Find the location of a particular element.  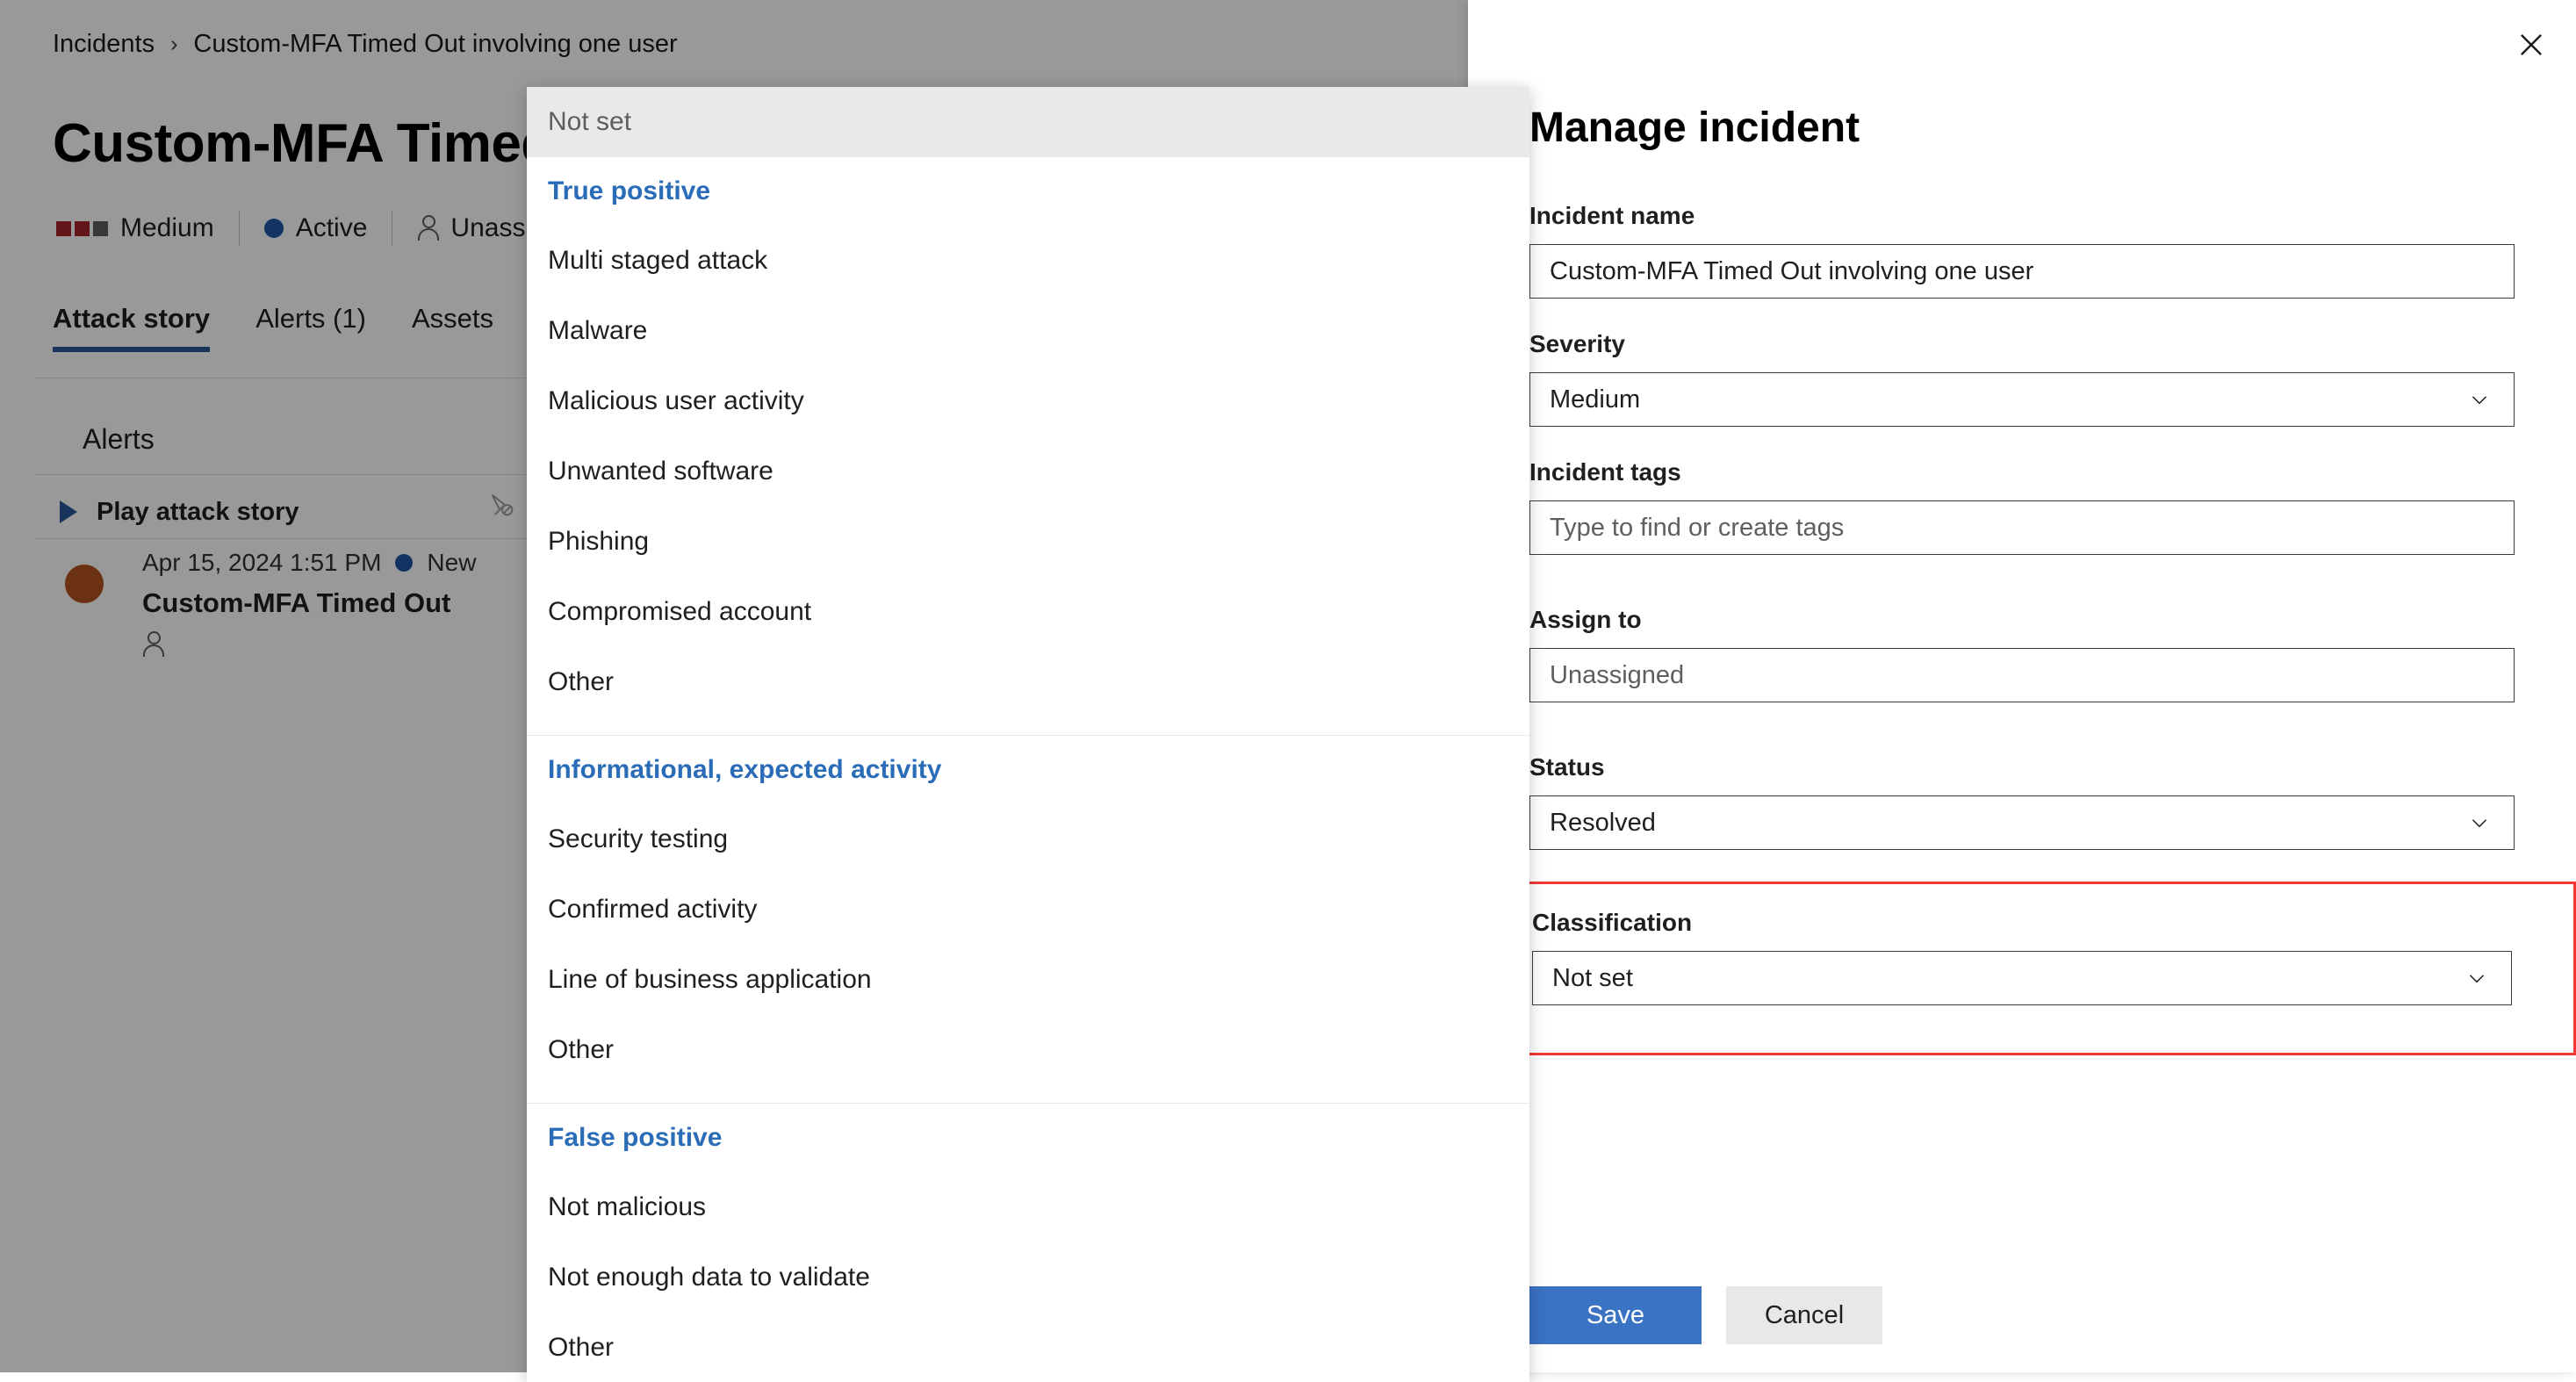

panel-title: Manage incident is located at coordinates (1694, 127).